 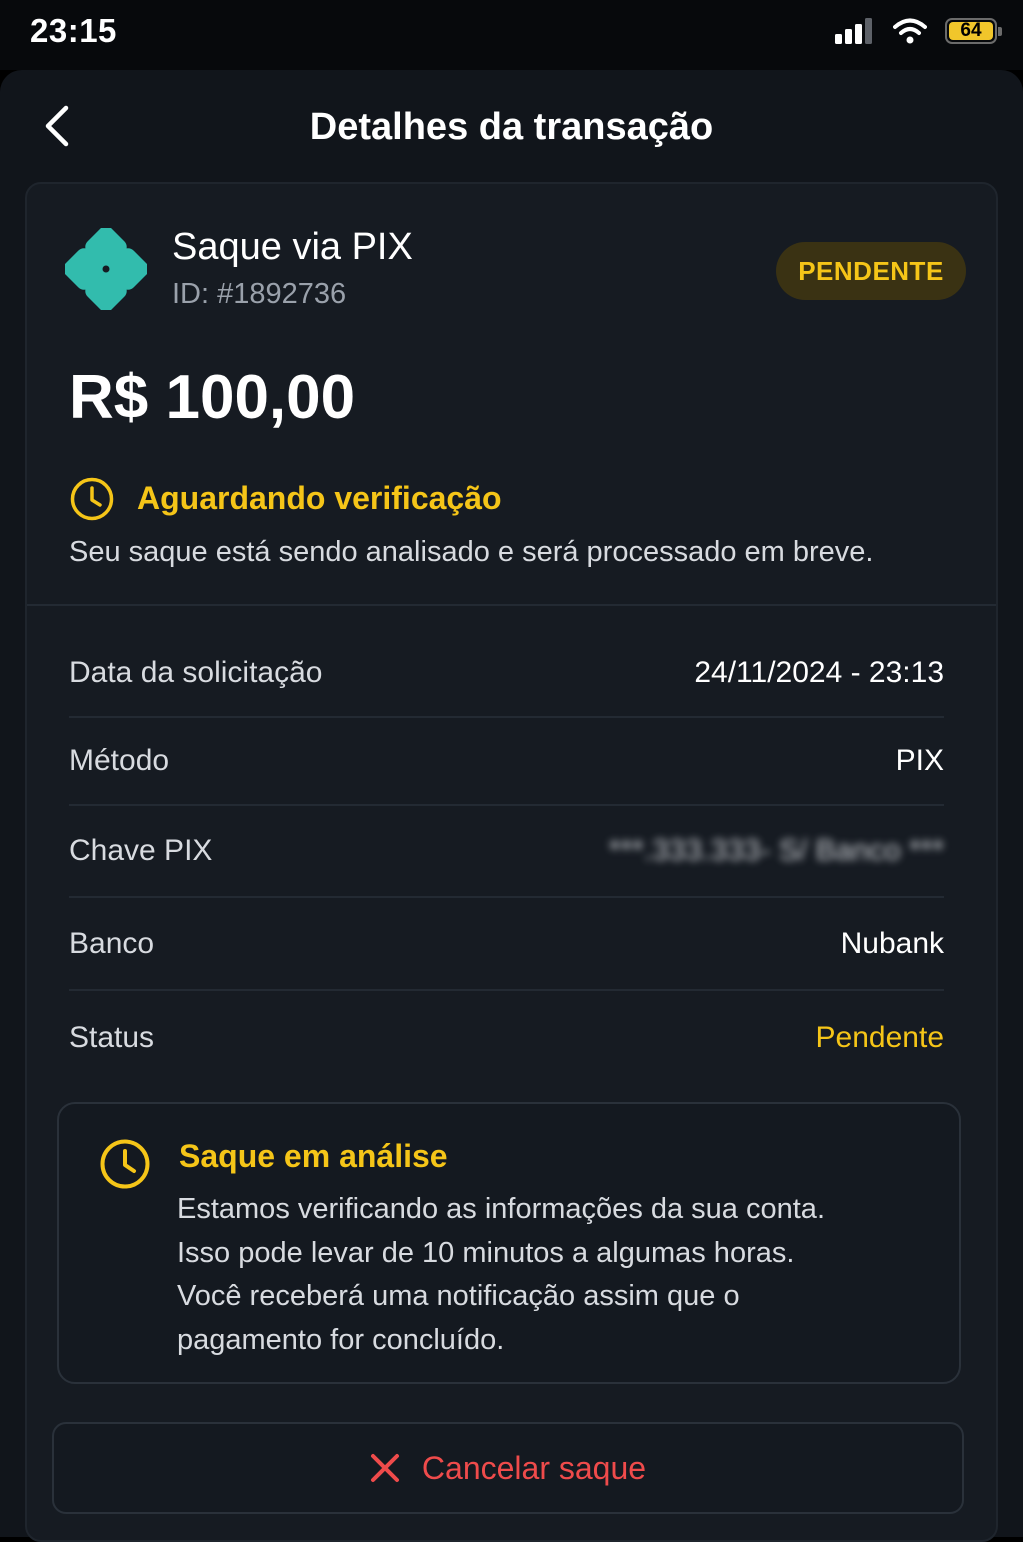 What do you see at coordinates (910, 31) in the screenshot?
I see `wifi-icon` at bounding box center [910, 31].